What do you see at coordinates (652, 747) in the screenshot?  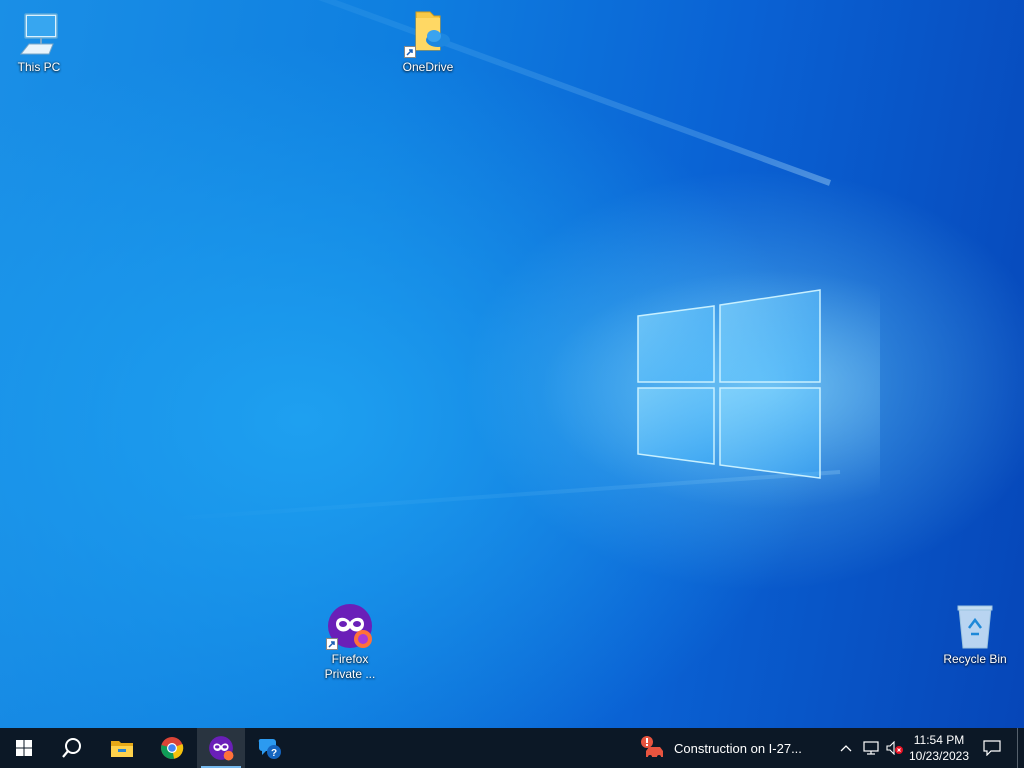 I see `traffic-alert-icon` at bounding box center [652, 747].